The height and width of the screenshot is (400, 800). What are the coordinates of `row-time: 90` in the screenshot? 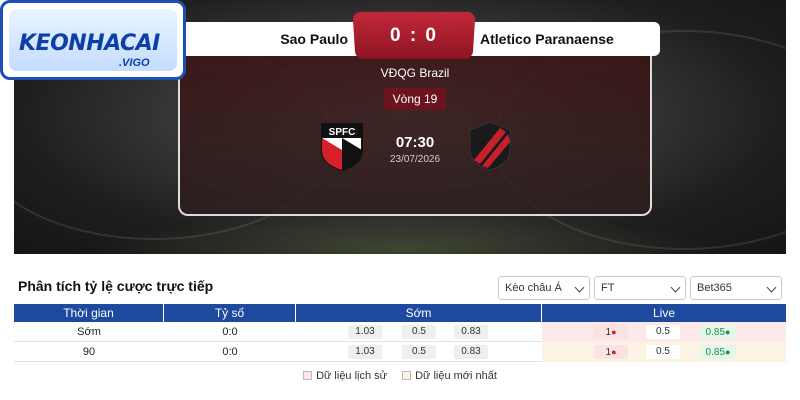 It's located at (89, 352).